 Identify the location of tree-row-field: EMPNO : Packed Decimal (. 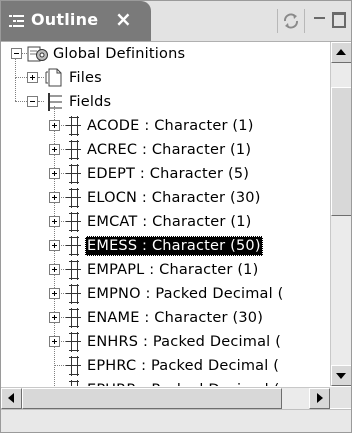
(165, 294).